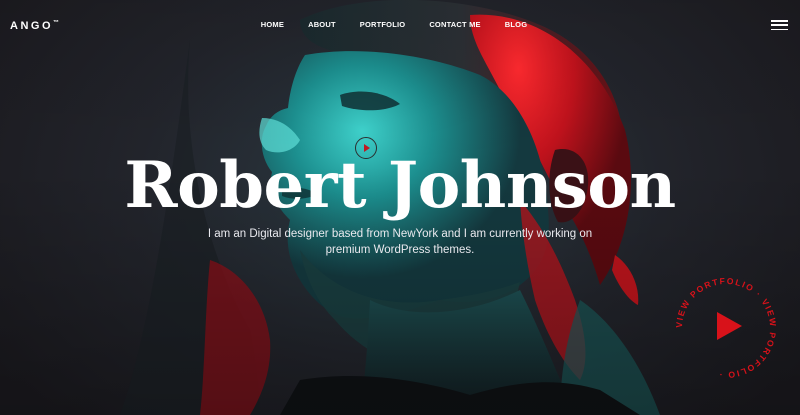  I want to click on hamburger-icon, so click(779, 25).